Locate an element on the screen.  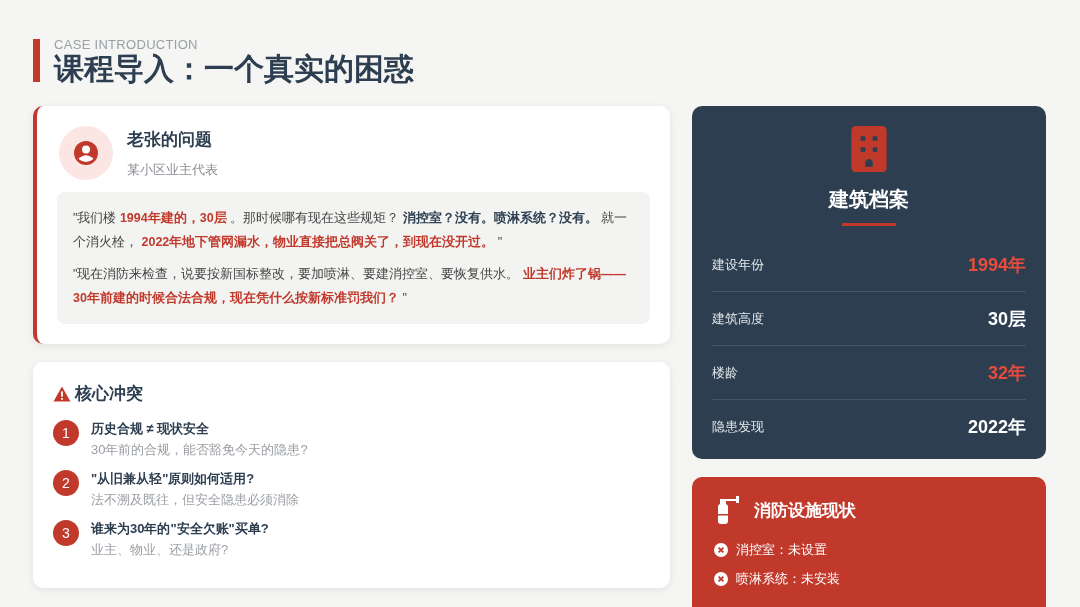
info-value: 30层 is located at coordinates (1006, 319).